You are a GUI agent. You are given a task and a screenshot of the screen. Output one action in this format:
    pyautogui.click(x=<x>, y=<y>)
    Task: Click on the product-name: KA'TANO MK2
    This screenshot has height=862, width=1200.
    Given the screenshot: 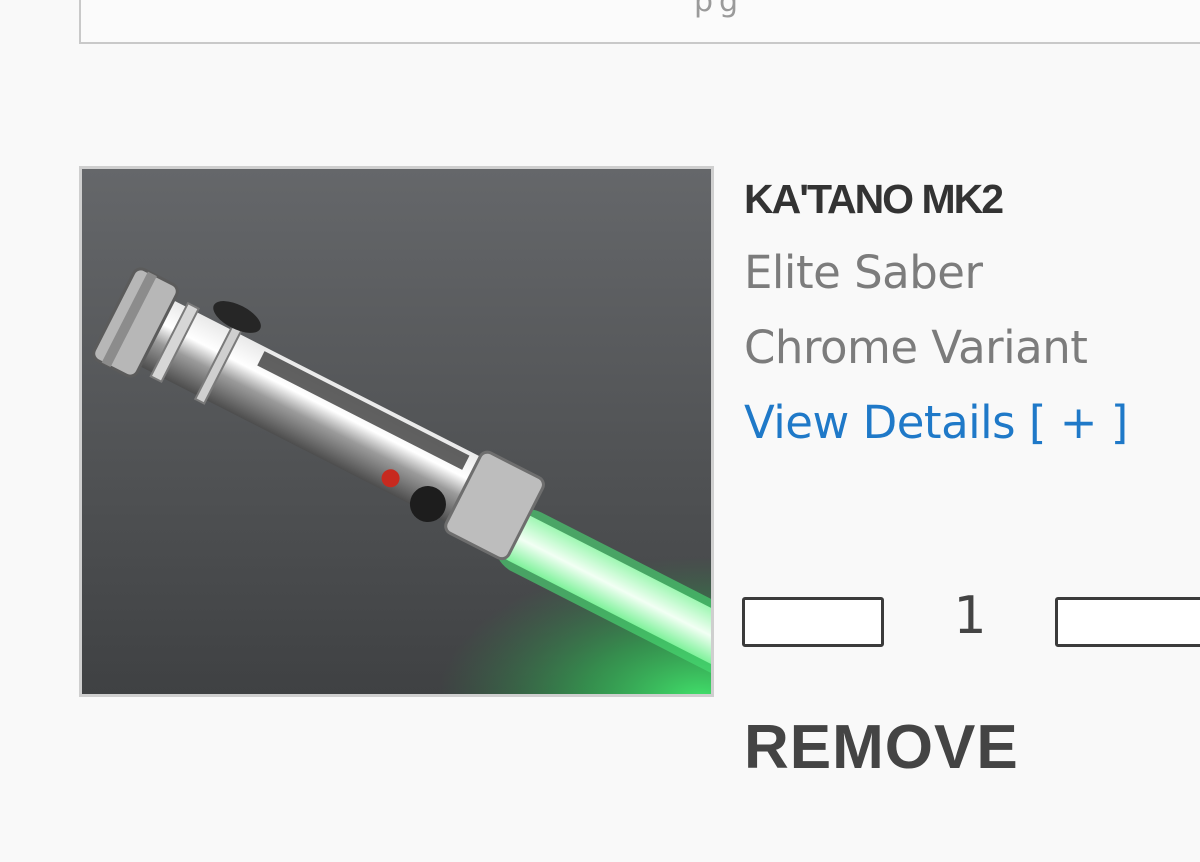 What is the action you would take?
    pyautogui.click(x=874, y=199)
    